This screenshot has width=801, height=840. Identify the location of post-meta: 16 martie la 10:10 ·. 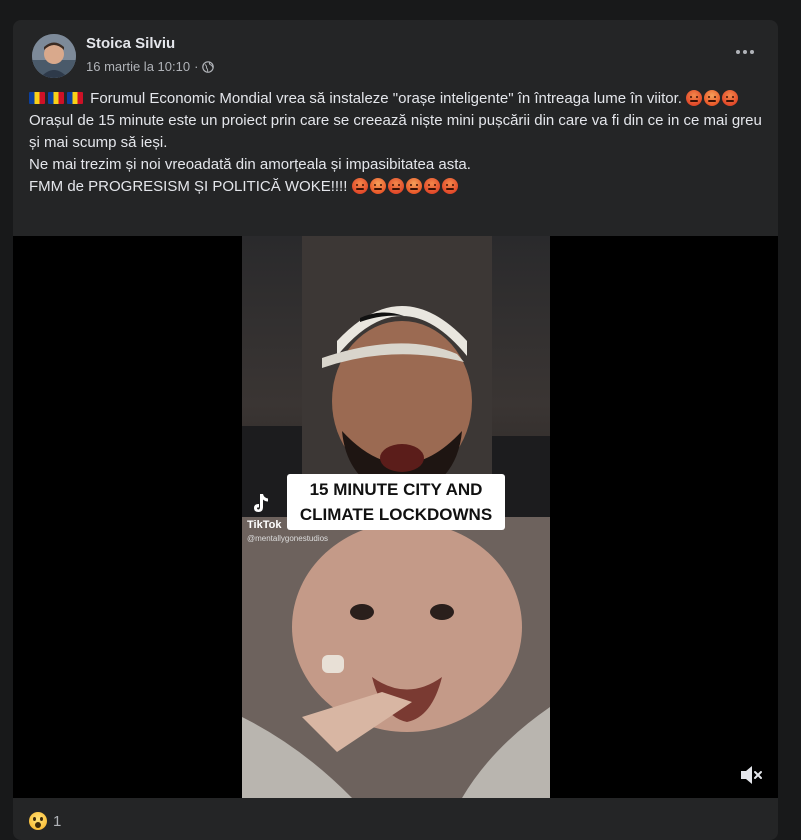
(150, 66).